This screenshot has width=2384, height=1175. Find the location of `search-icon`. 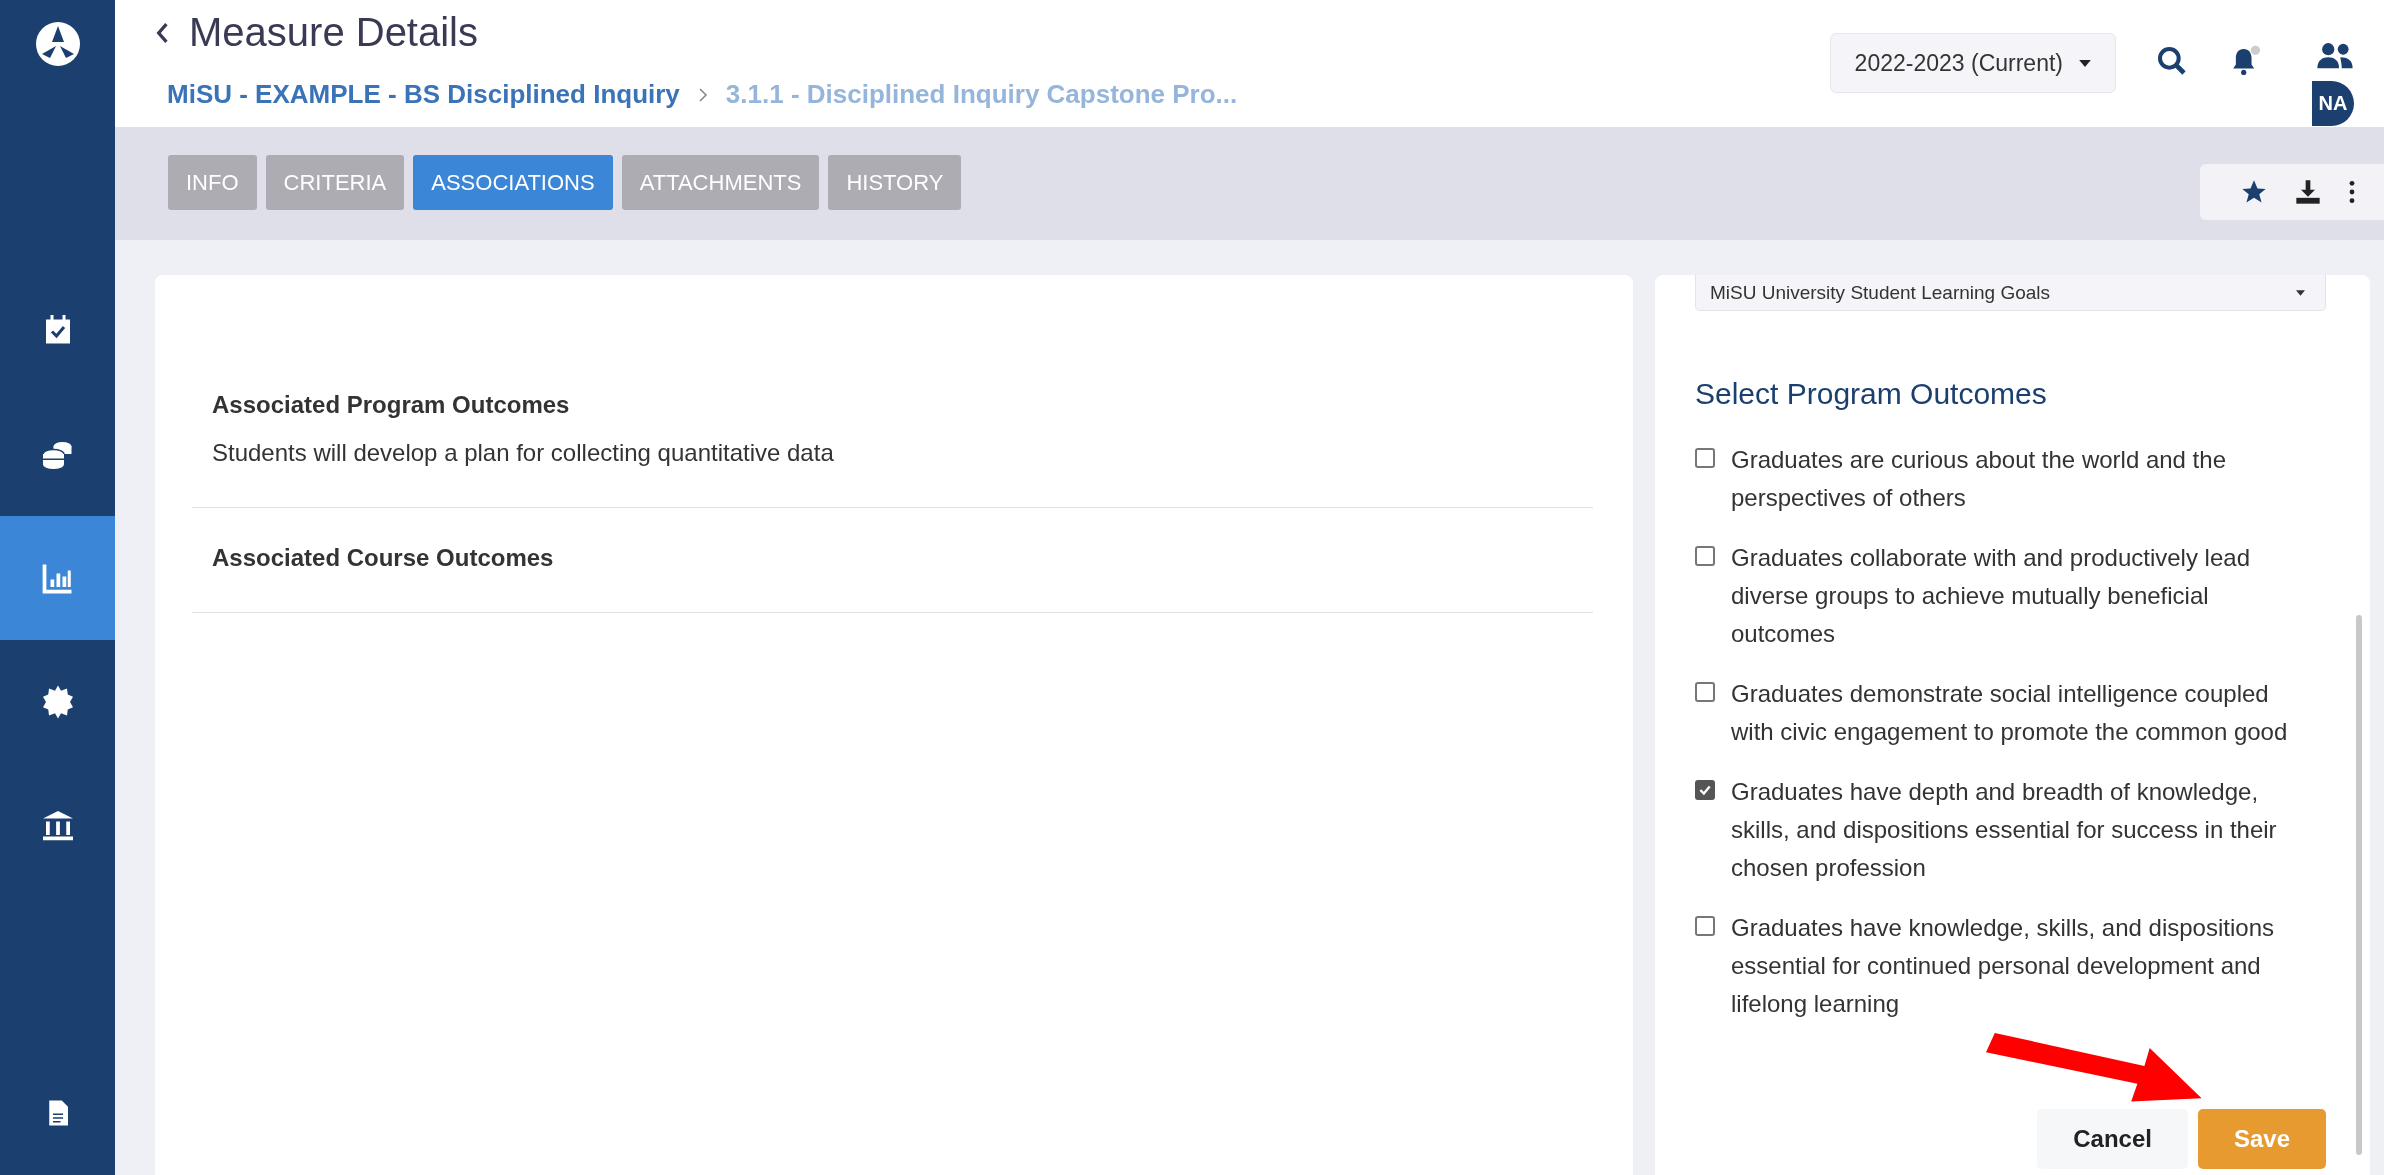

search-icon is located at coordinates (2172, 61).